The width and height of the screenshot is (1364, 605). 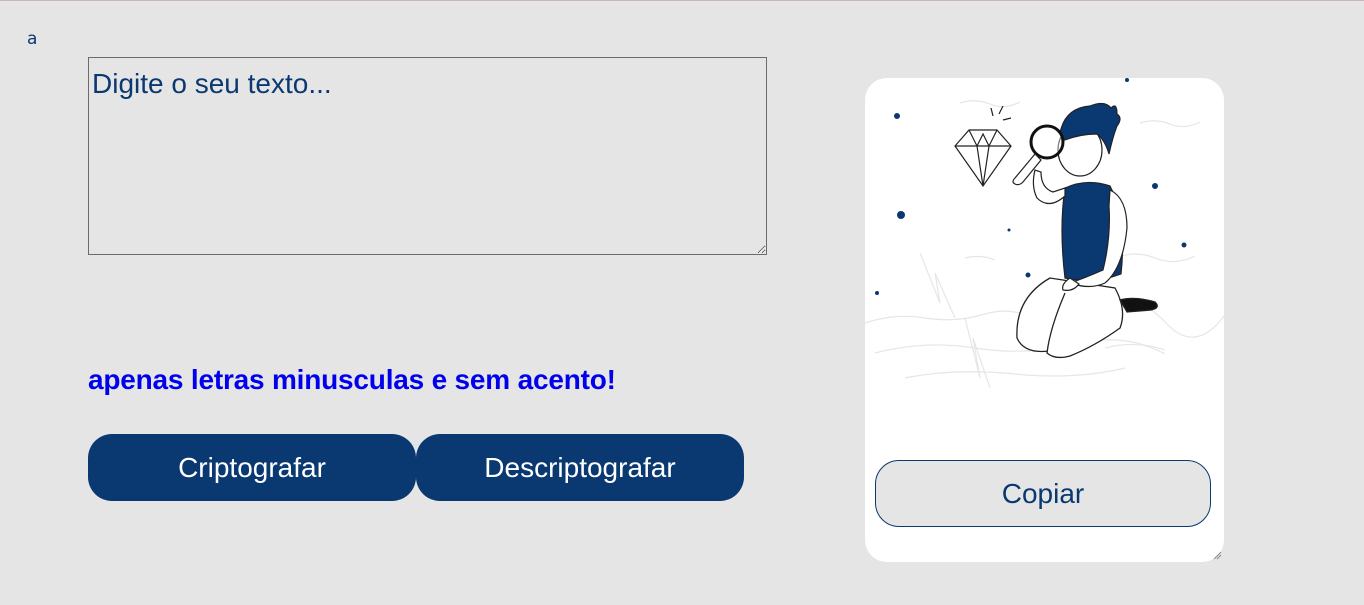 I want to click on warning-message: apenas letras minusculas e sem acento!, so click(x=352, y=379).